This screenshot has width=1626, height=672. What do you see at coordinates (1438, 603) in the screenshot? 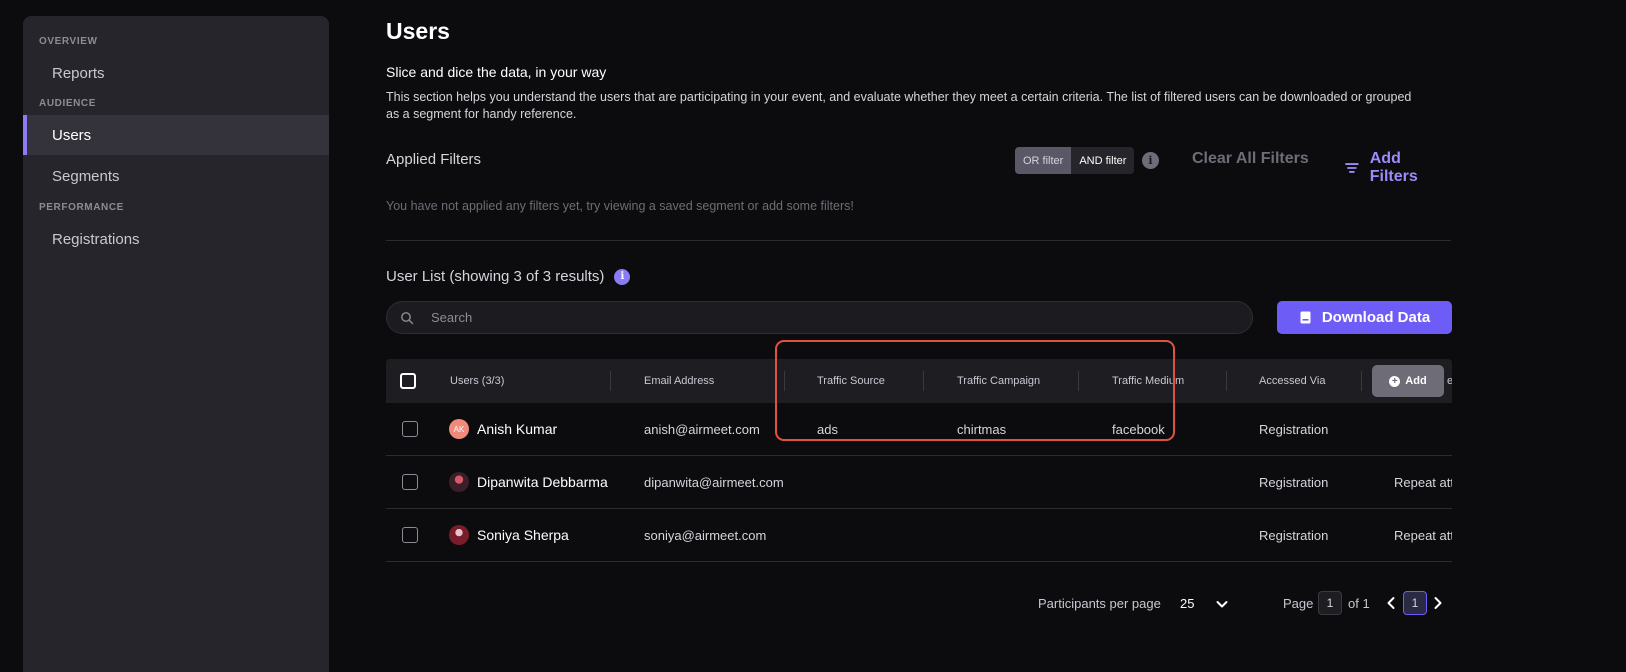
I see `chevron-right-icon` at bounding box center [1438, 603].